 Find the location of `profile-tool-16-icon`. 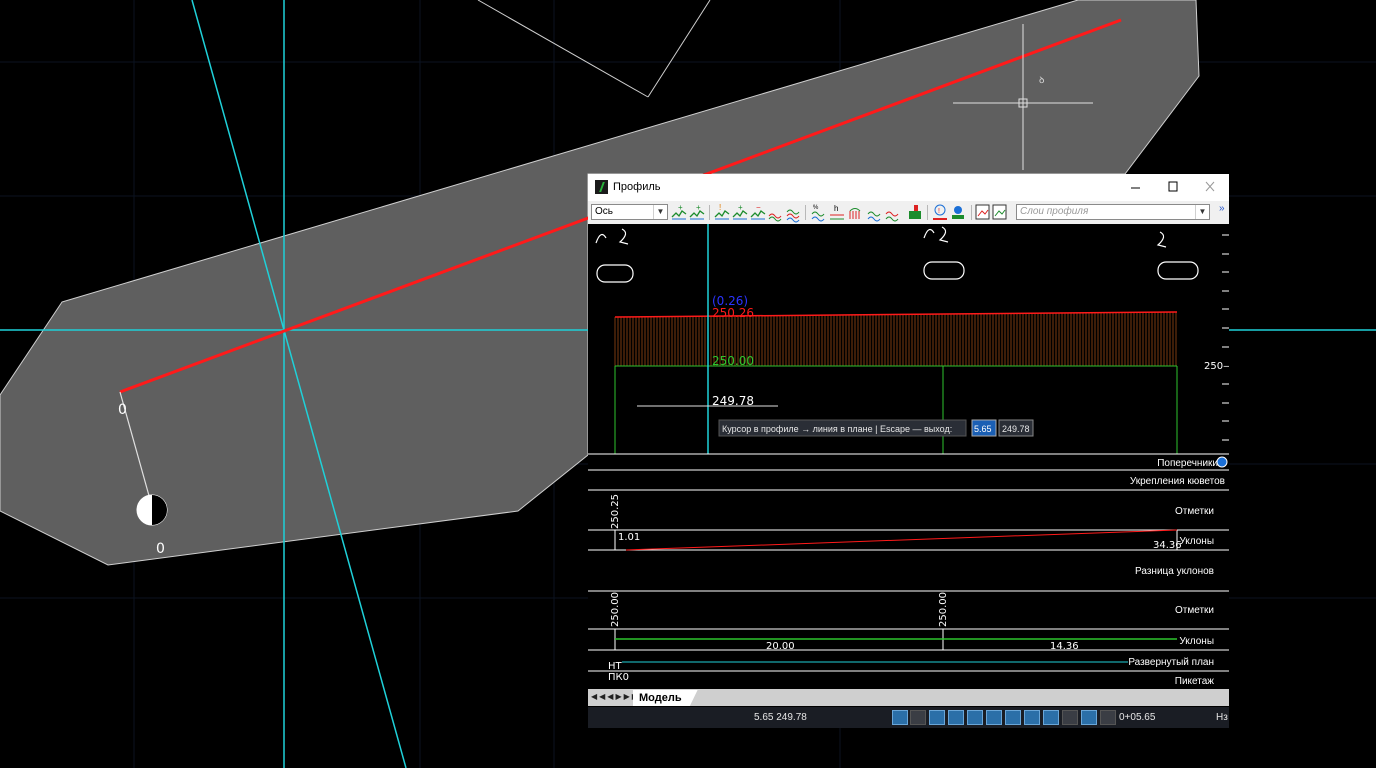

profile-tool-16-icon is located at coordinates (982, 212).